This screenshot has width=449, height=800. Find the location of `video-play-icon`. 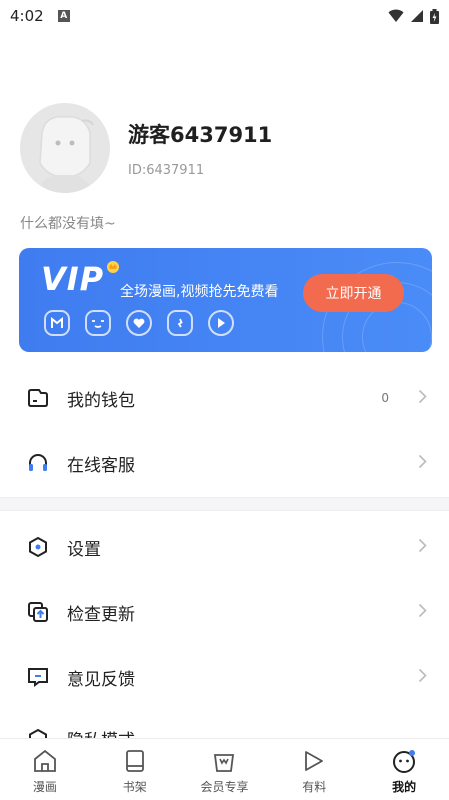

video-play-icon is located at coordinates (314, 761).